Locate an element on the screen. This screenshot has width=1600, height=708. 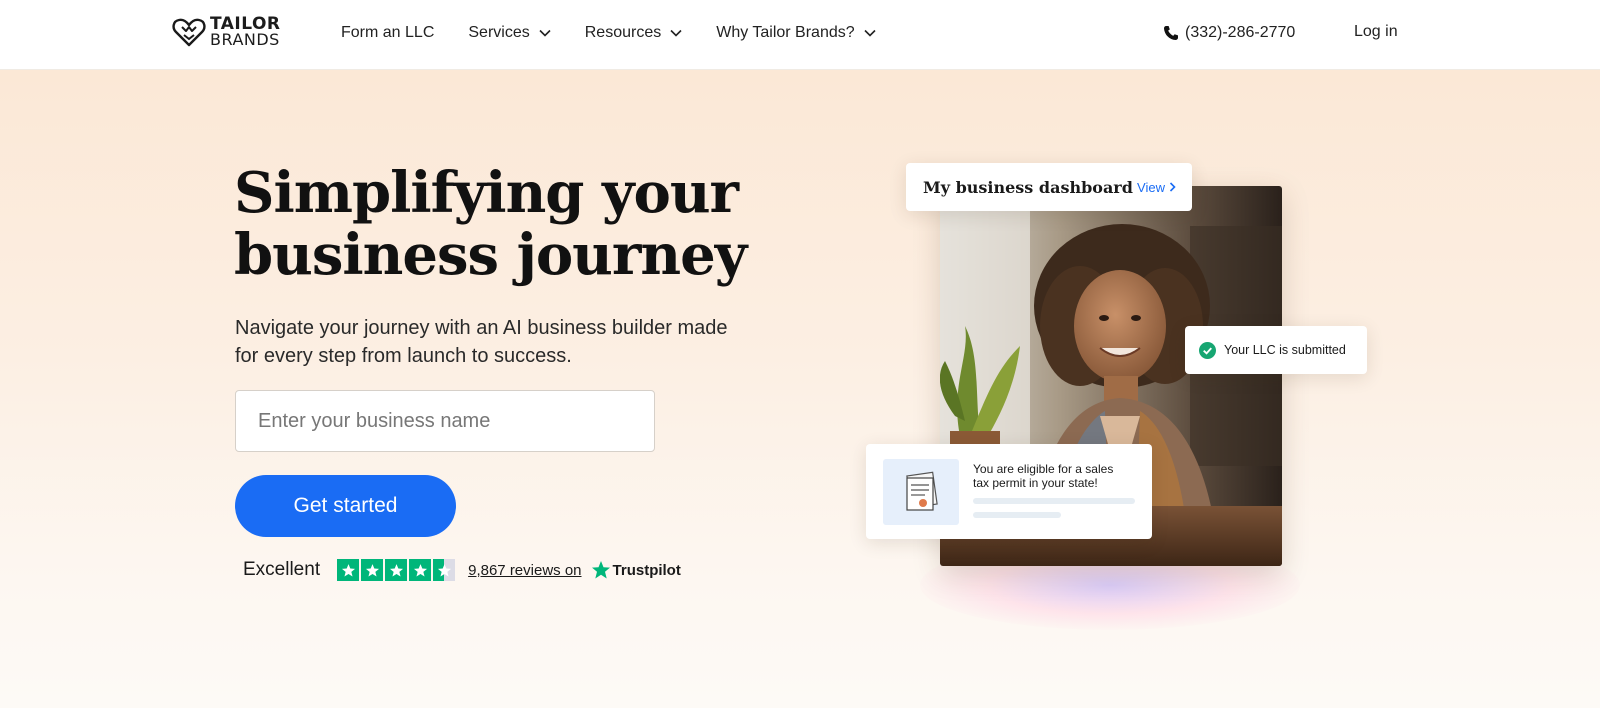
phone-link: (332)-286-2770 is located at coordinates (1229, 33).